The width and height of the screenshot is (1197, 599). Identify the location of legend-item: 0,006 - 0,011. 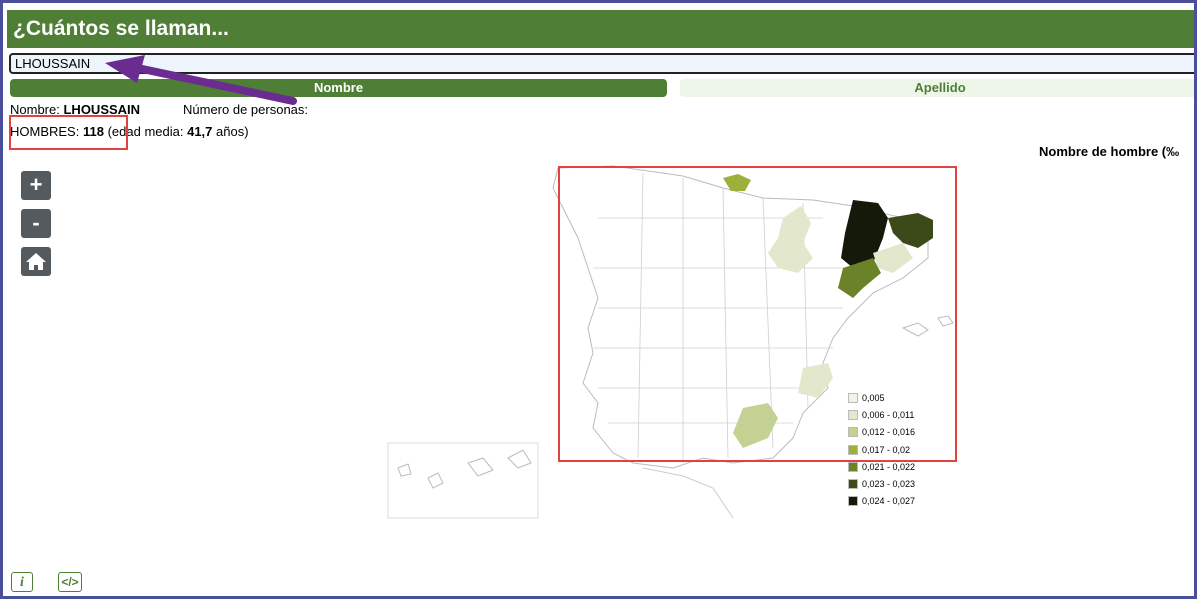
(881, 414).